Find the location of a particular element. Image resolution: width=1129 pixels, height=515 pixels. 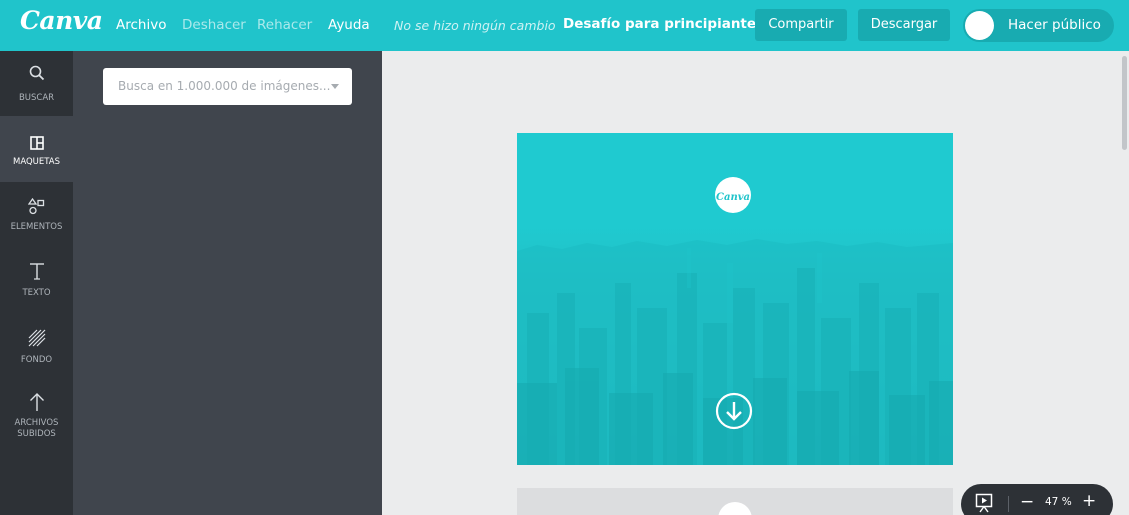

design-logo-badge: Canva is located at coordinates (733, 195).